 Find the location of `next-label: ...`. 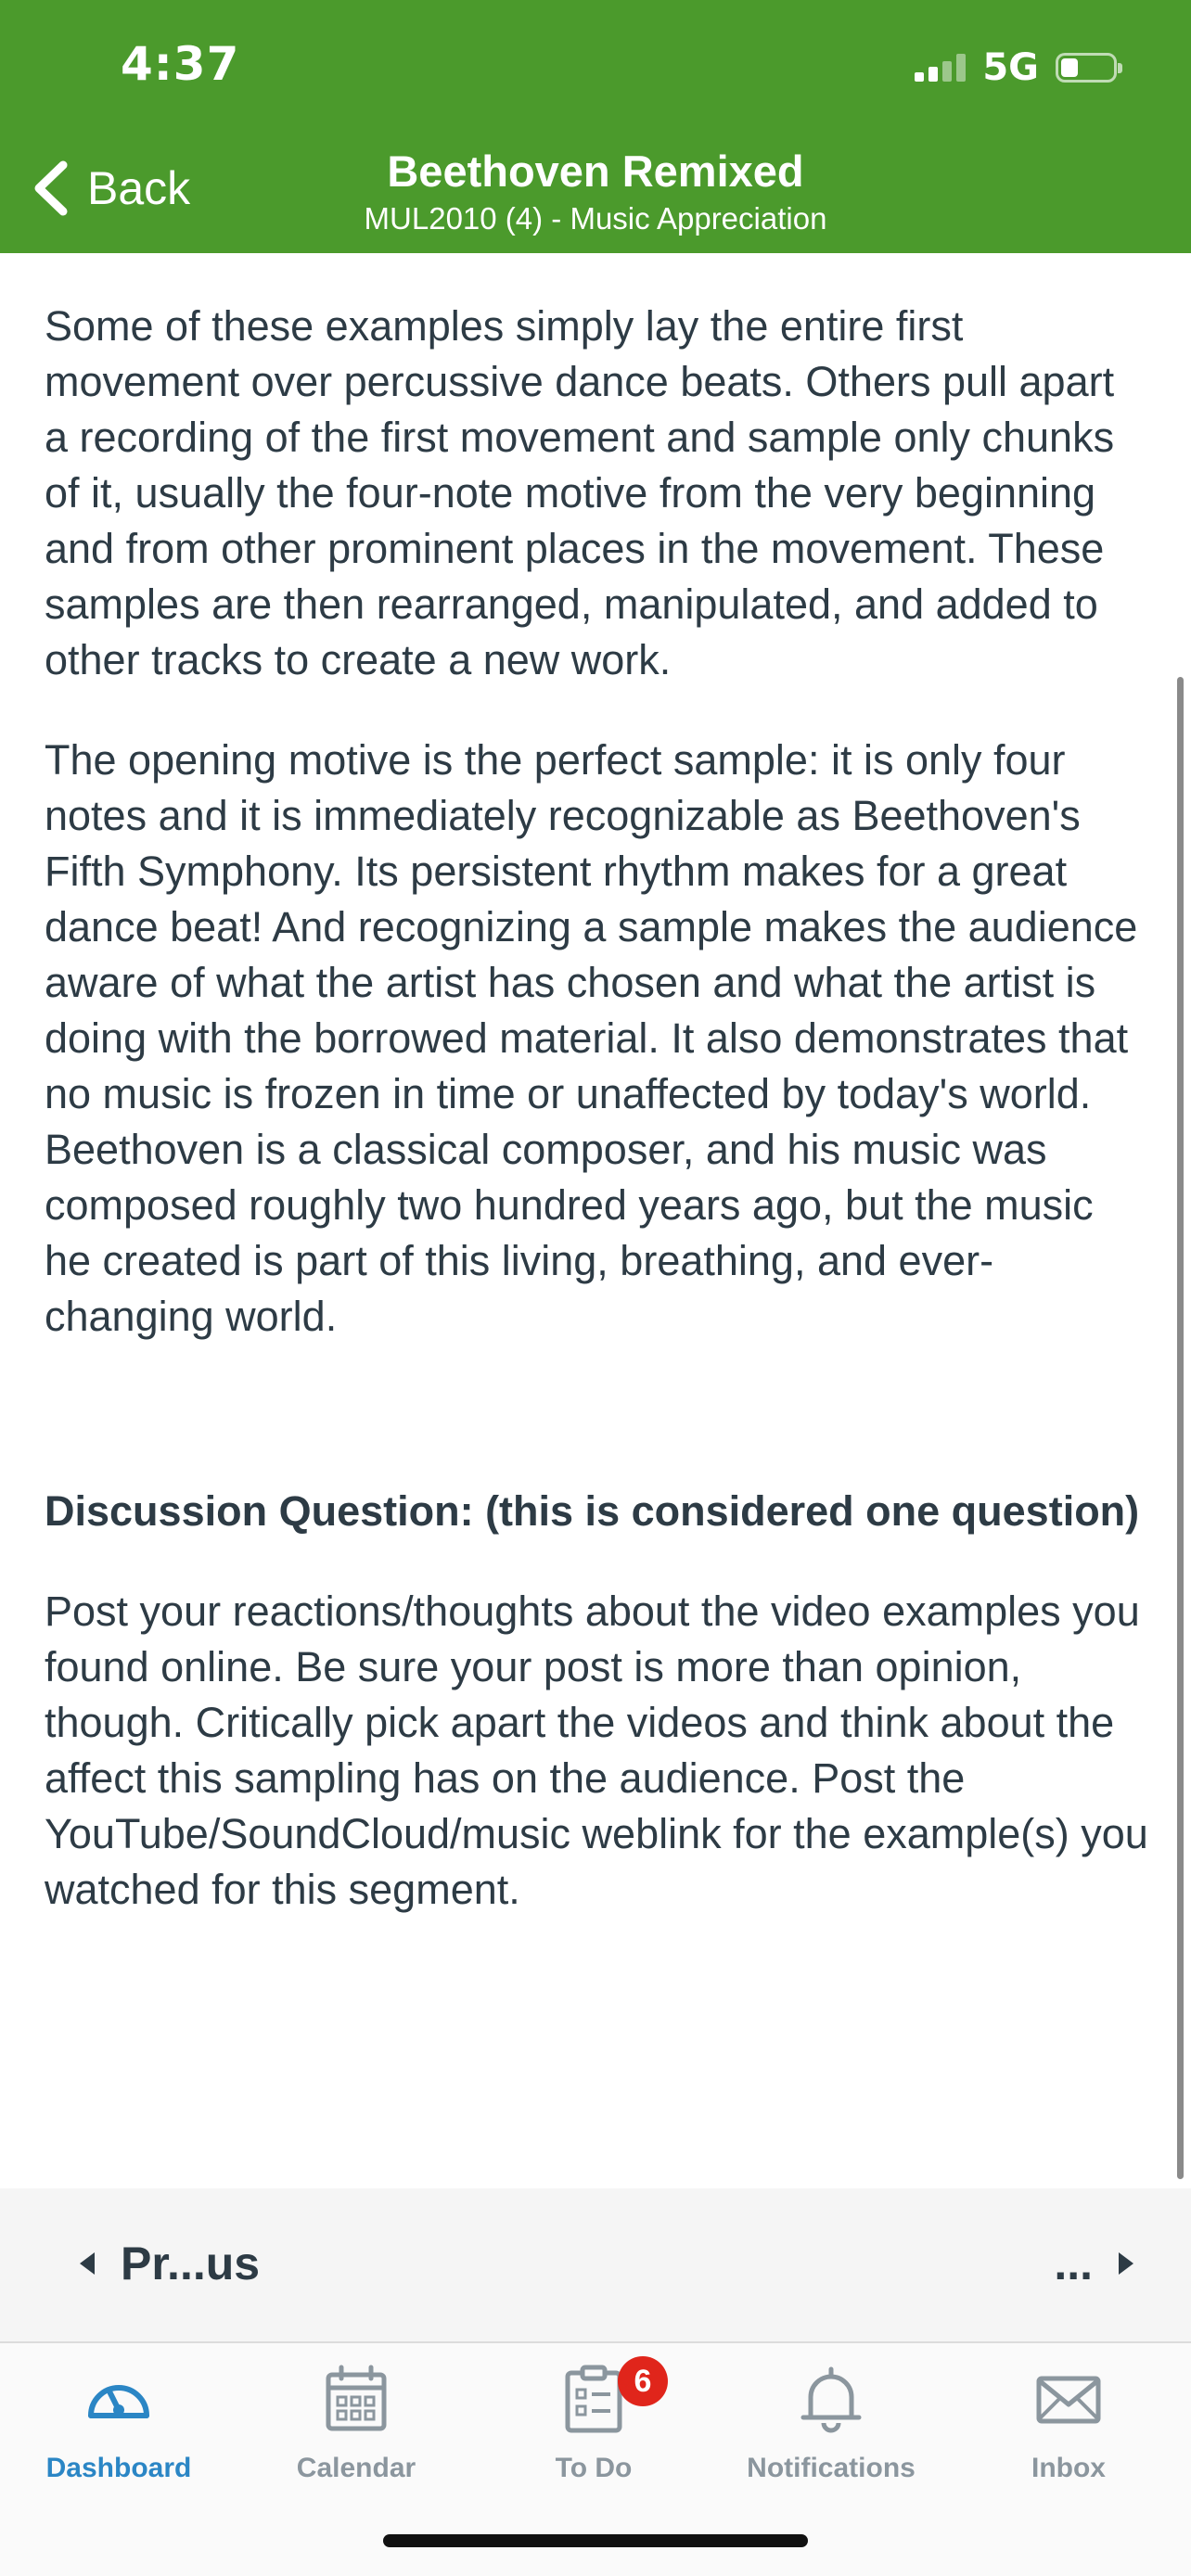

next-label: ... is located at coordinates (1073, 2263).